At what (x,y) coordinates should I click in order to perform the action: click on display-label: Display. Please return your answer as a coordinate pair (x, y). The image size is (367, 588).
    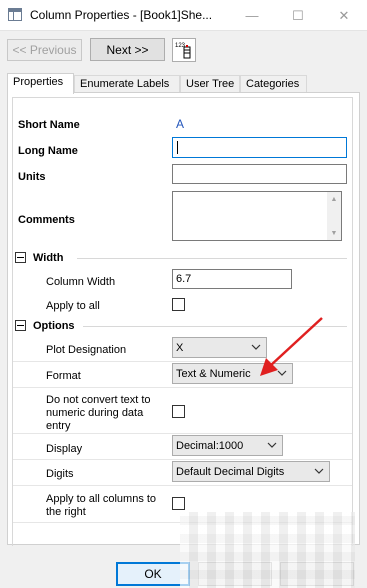
    Looking at the image, I should click on (64, 449).